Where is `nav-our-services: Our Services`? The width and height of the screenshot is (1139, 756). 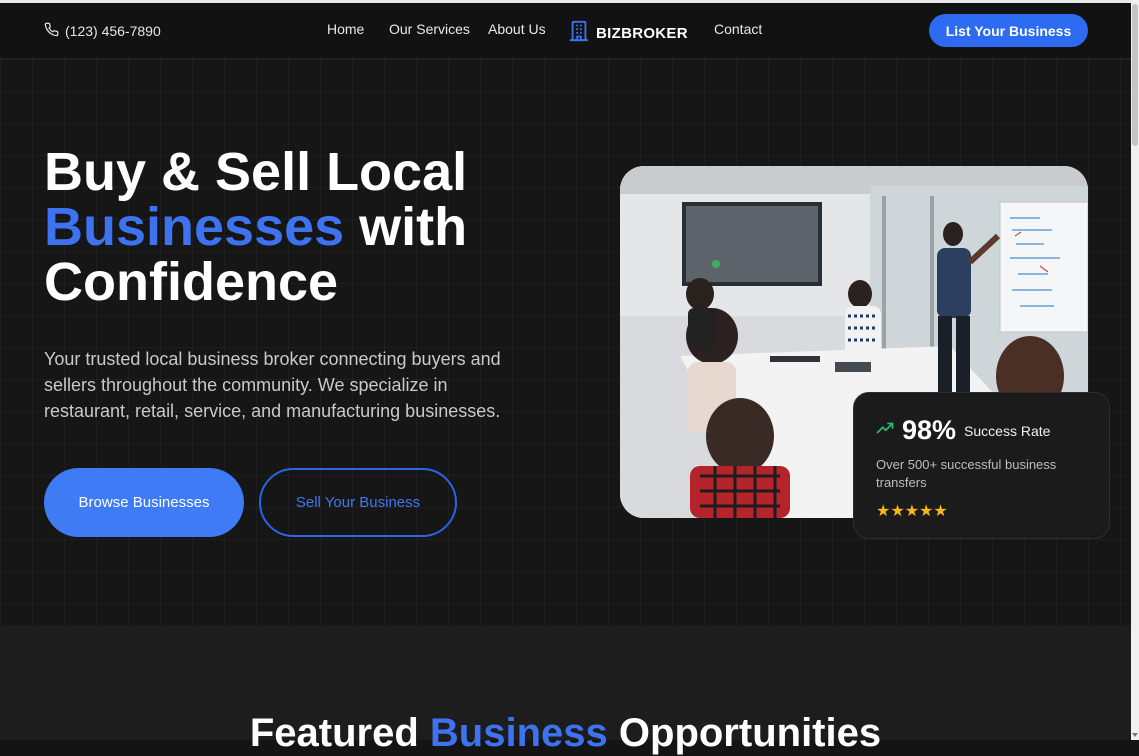 nav-our-services: Our Services is located at coordinates (429, 29).